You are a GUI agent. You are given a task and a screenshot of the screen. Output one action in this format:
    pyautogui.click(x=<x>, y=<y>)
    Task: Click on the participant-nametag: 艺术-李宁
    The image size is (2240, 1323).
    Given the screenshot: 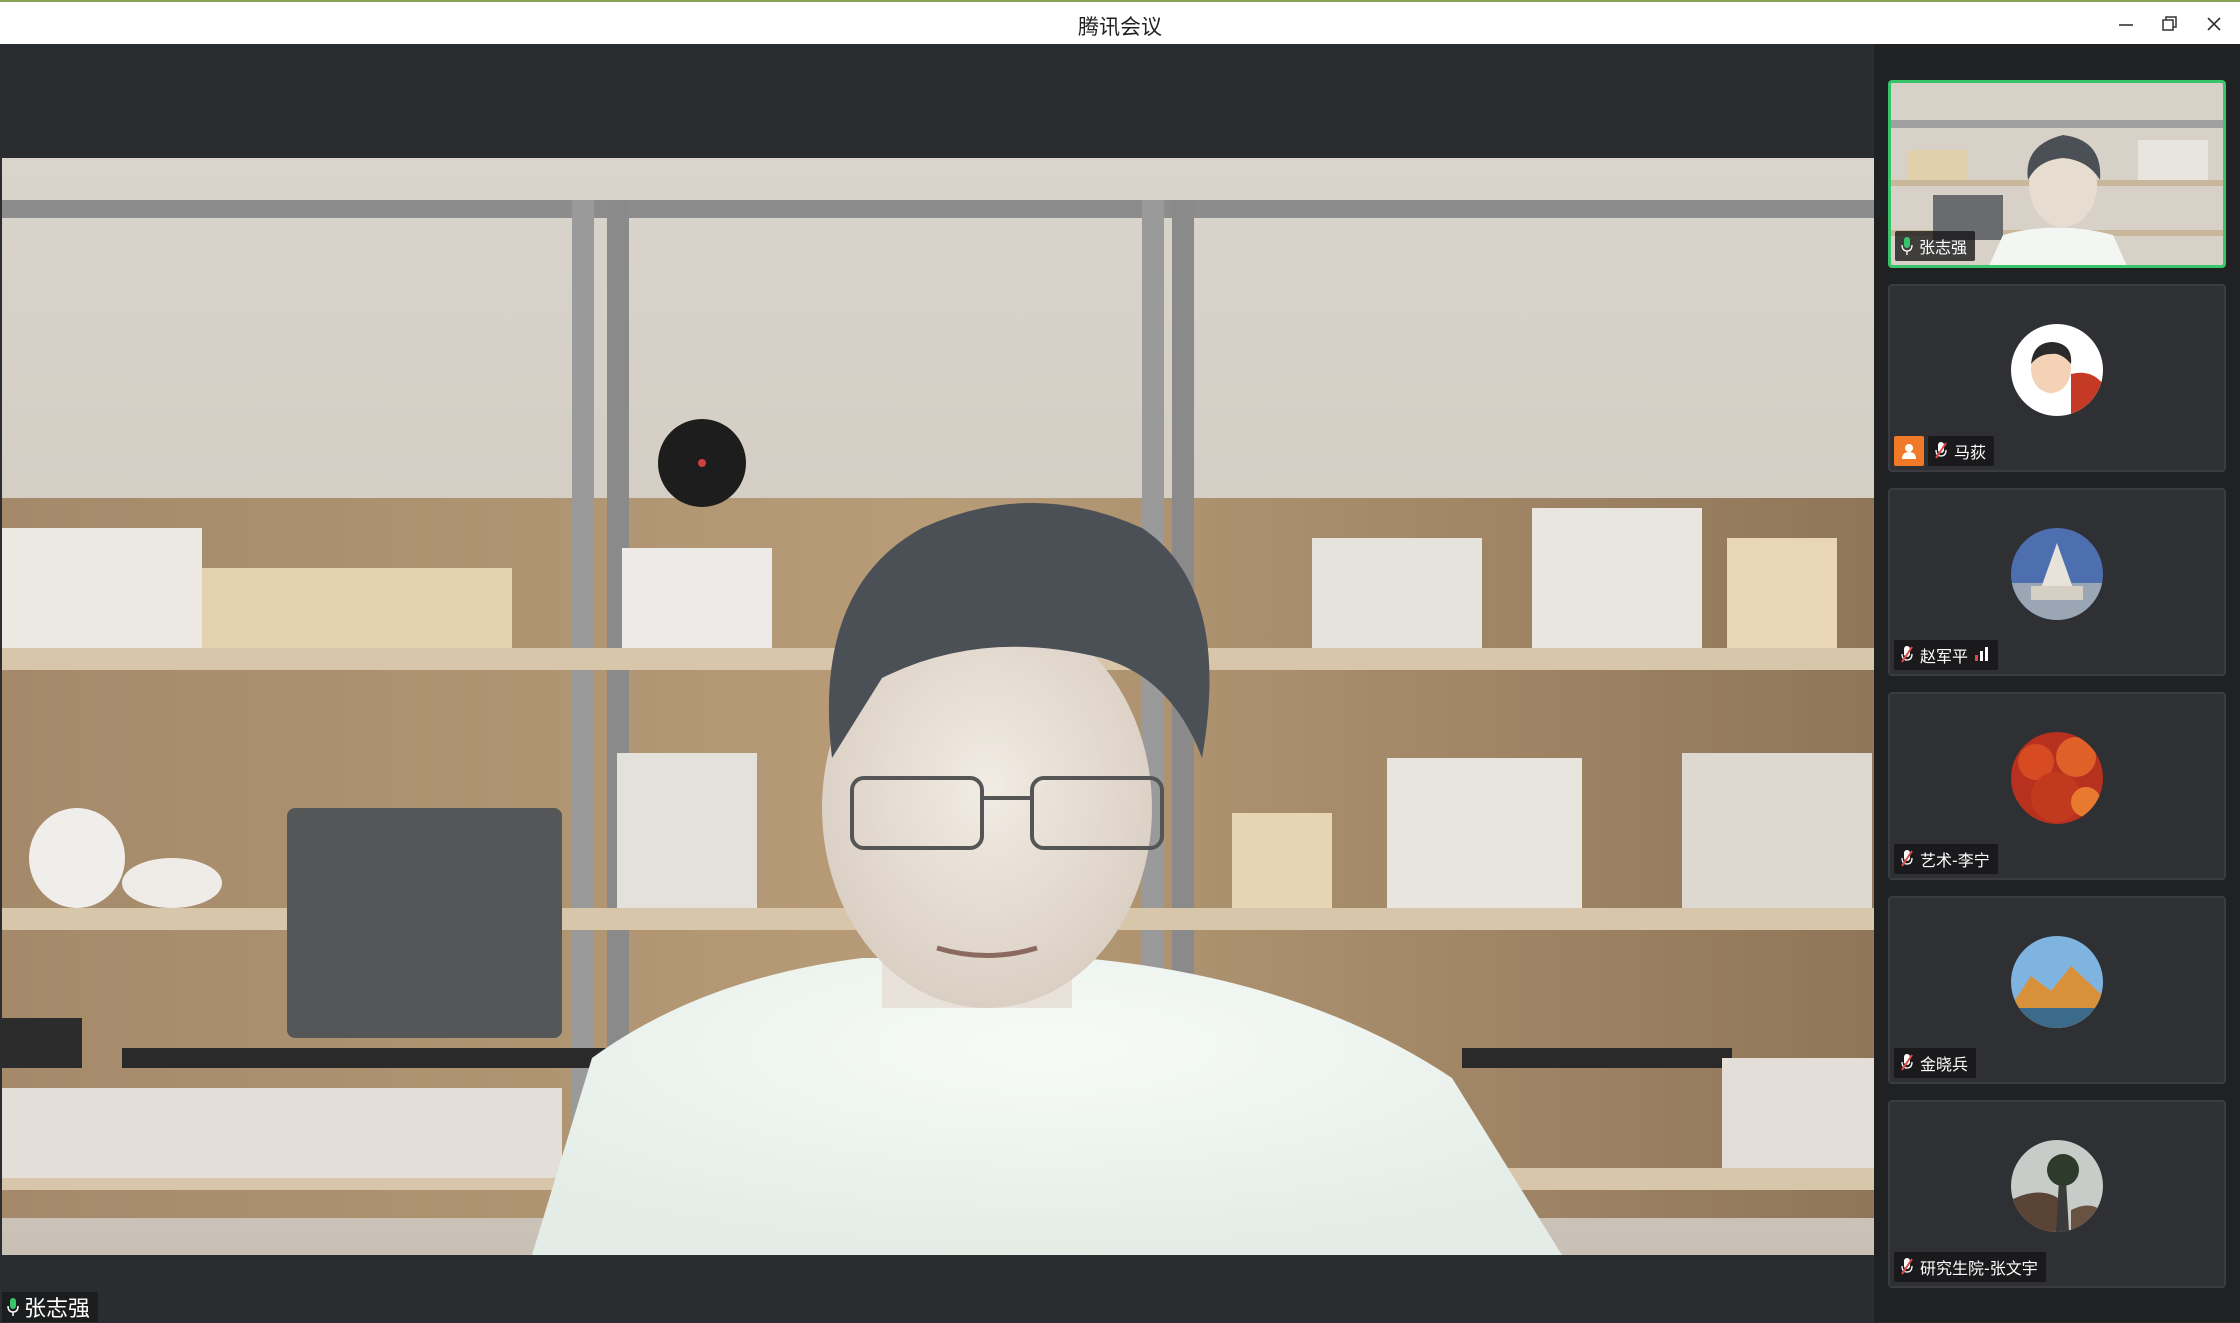 What is the action you would take?
    pyautogui.click(x=1946, y=859)
    